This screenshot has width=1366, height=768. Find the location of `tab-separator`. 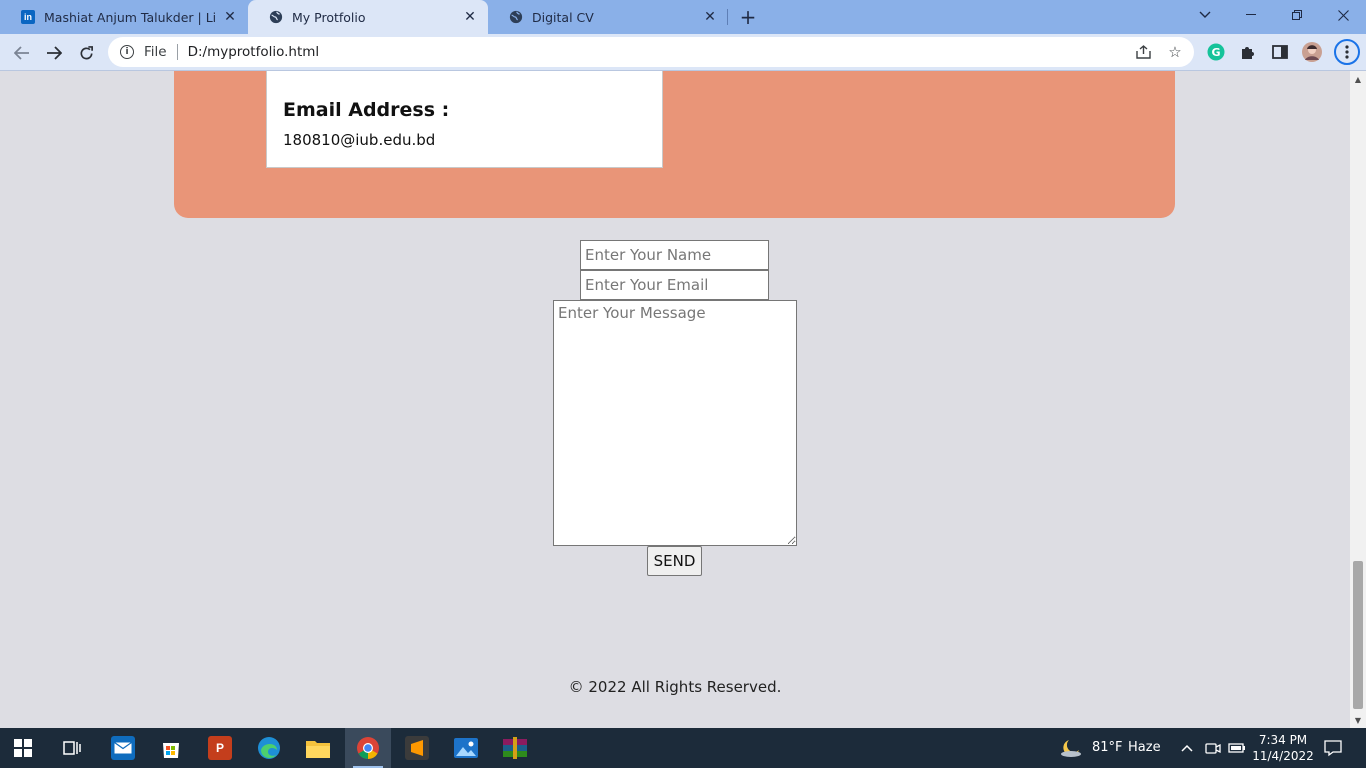

tab-separator is located at coordinates (727, 17).